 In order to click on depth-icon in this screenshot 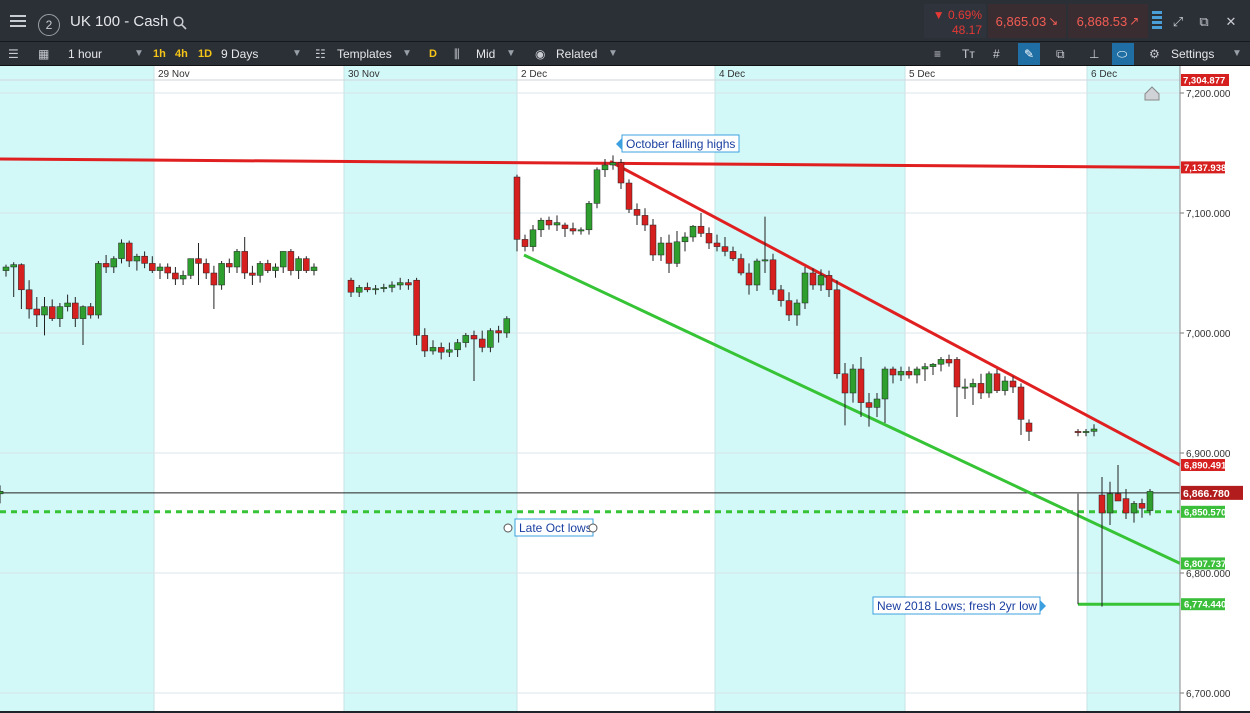, I will do `click(1157, 21)`.